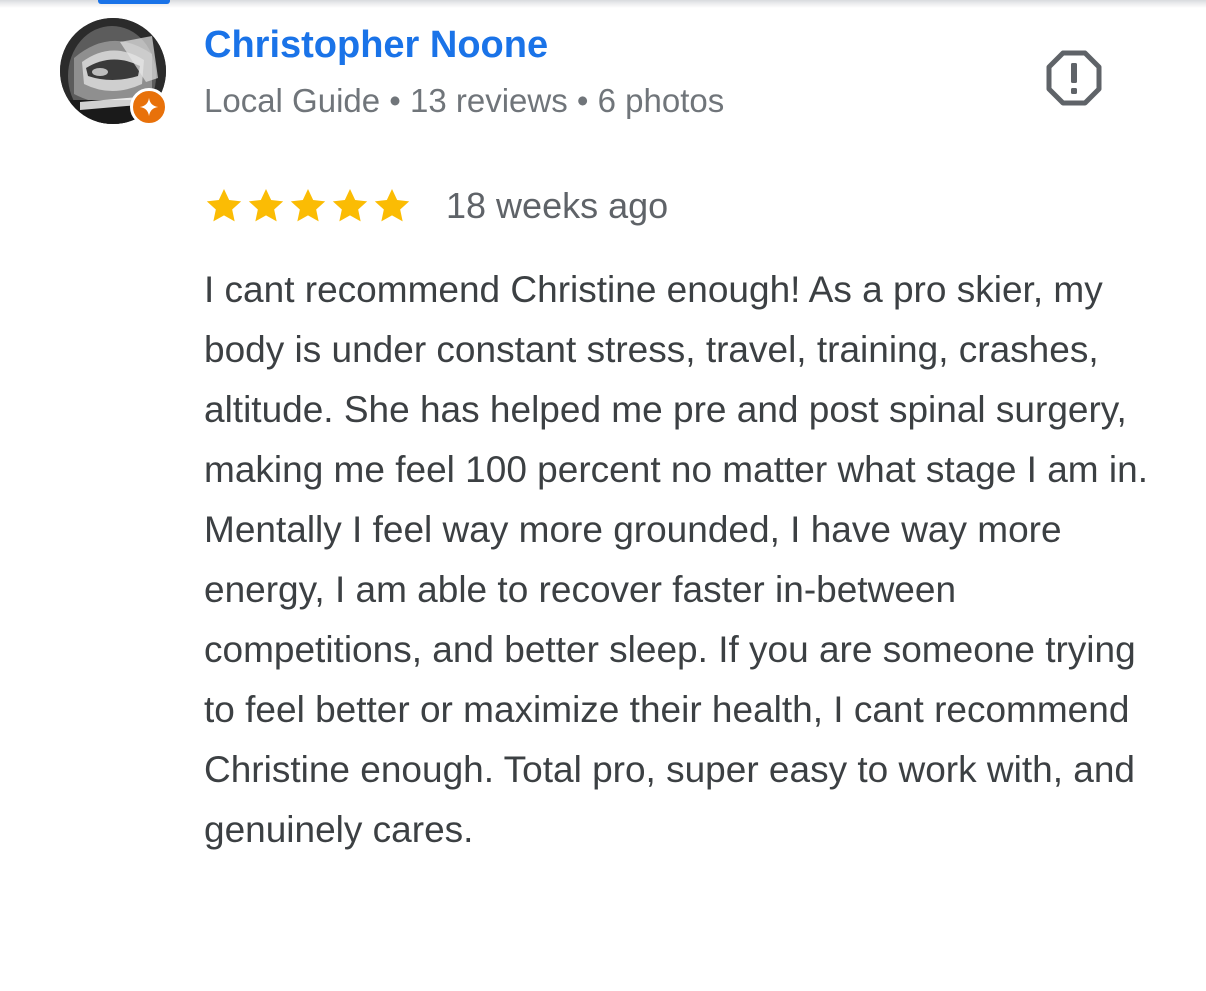 The image size is (1206, 991). What do you see at coordinates (464, 101) in the screenshot?
I see `reviewer-meta: Local Guide • 13 reviews • 6 photos` at bounding box center [464, 101].